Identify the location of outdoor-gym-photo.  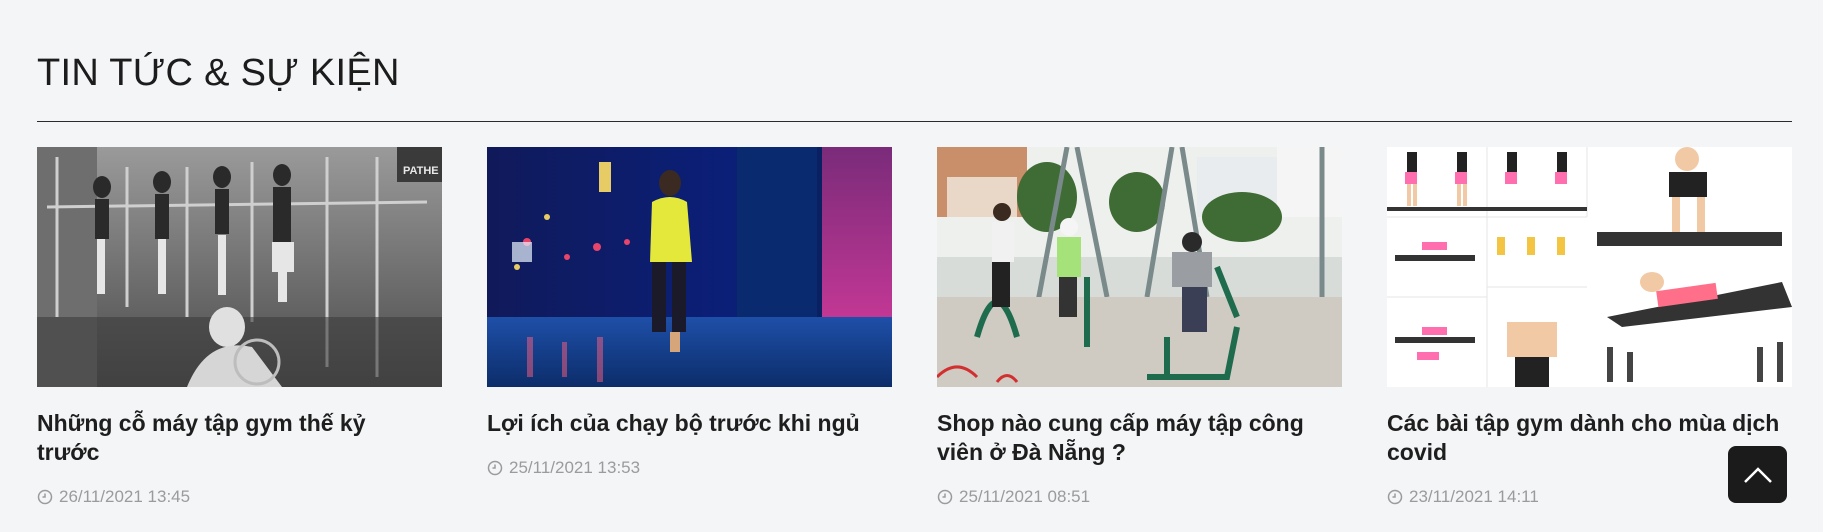
(1139, 267).